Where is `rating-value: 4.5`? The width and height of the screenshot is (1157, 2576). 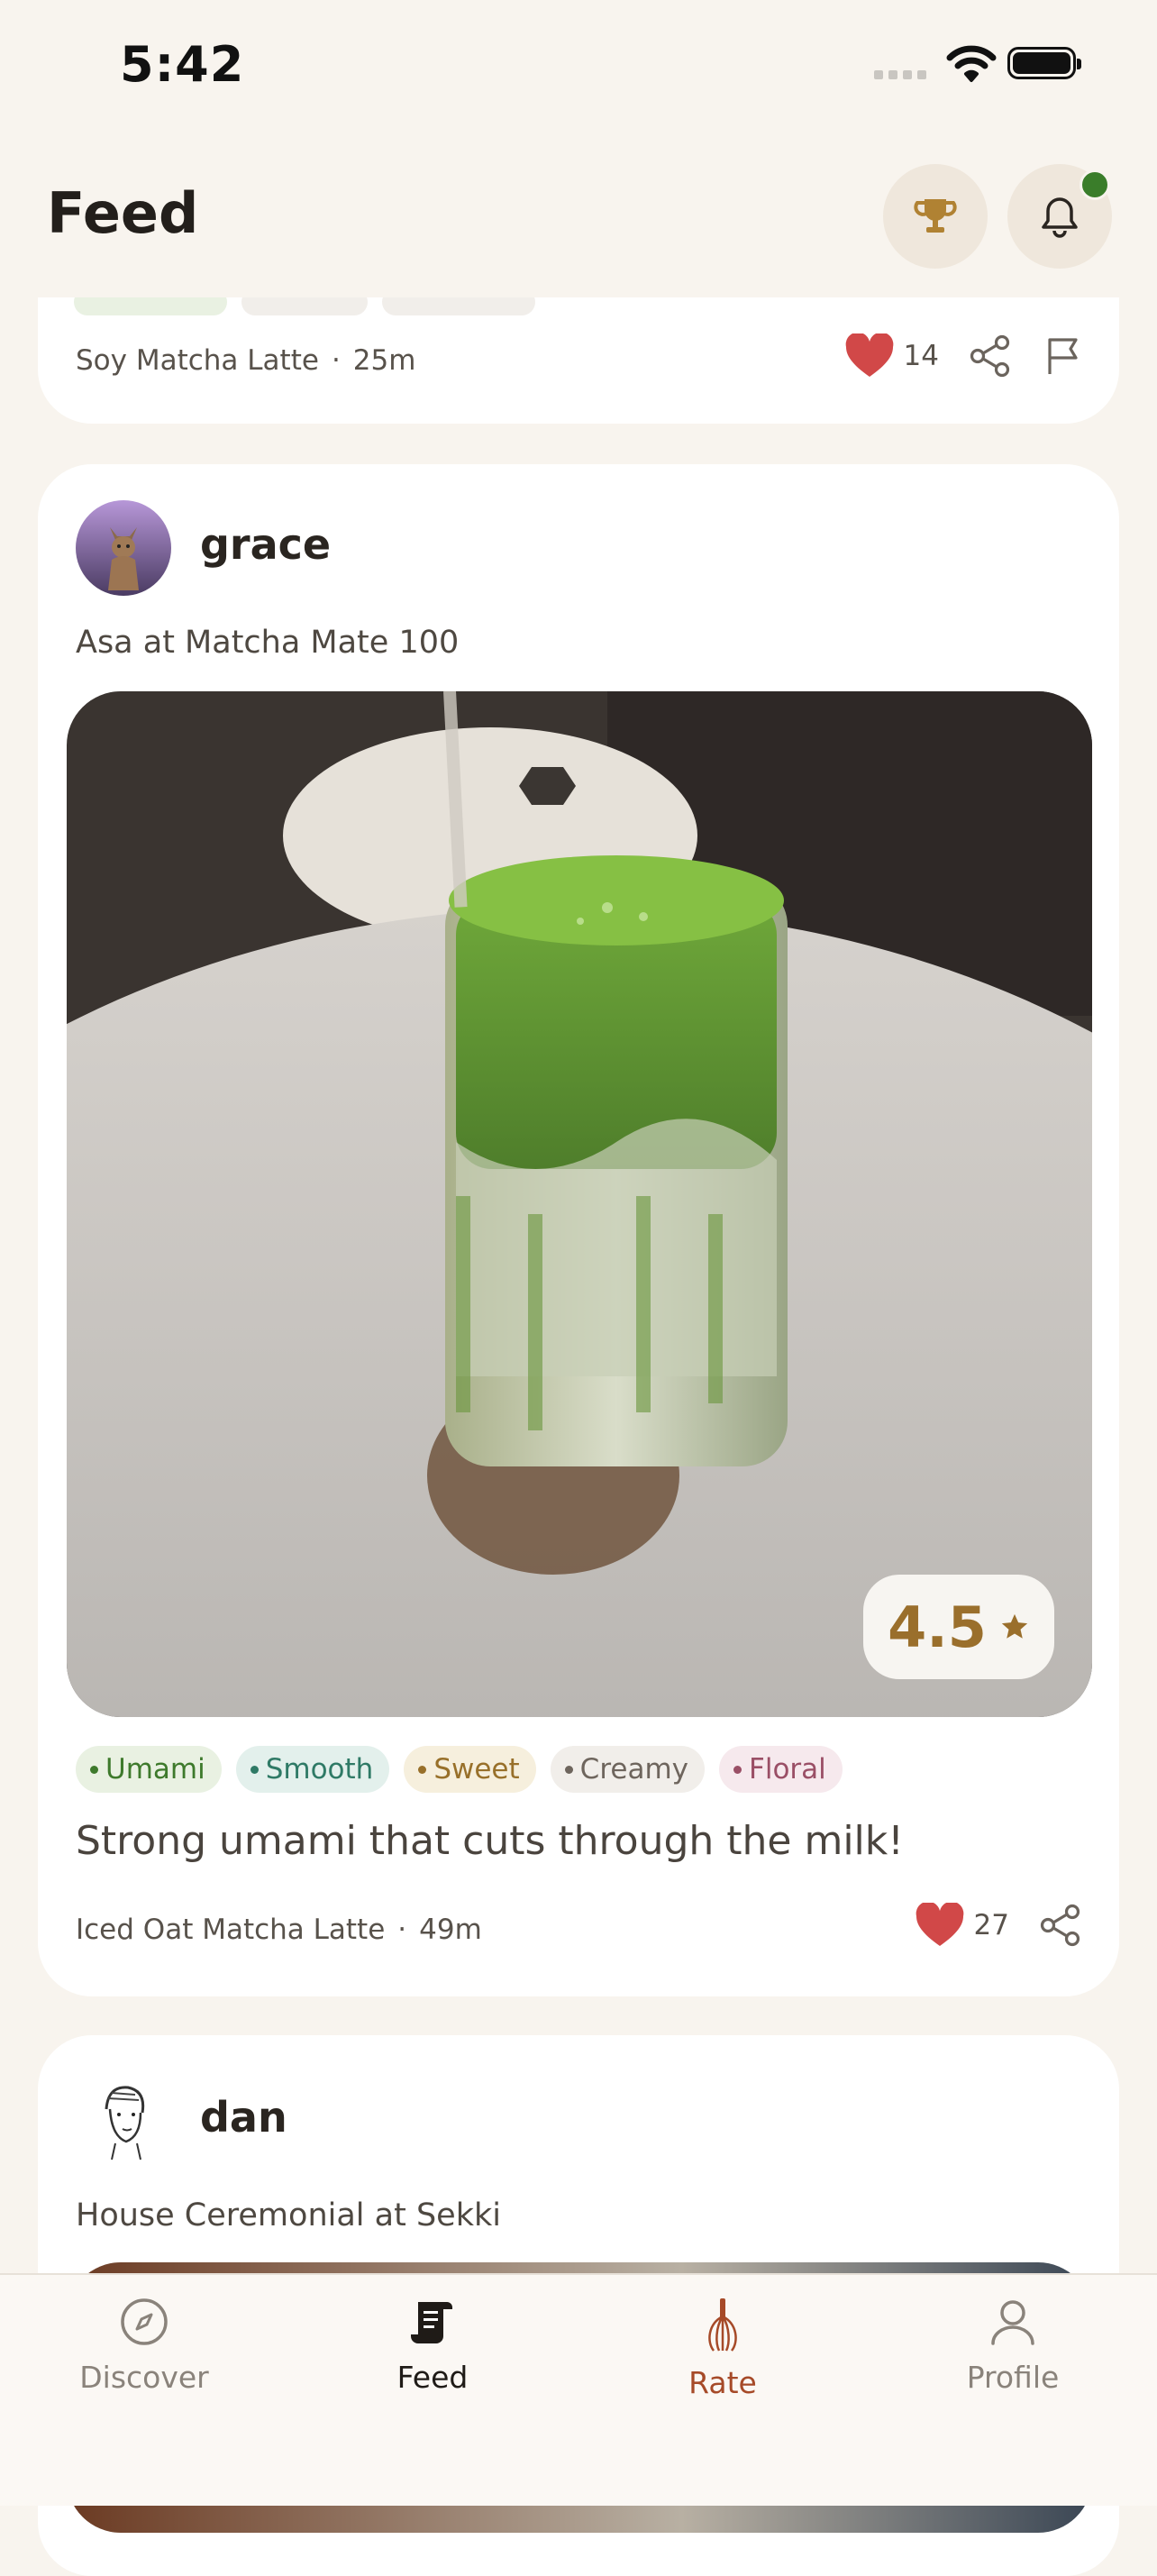
rating-value: 4.5 is located at coordinates (937, 1627).